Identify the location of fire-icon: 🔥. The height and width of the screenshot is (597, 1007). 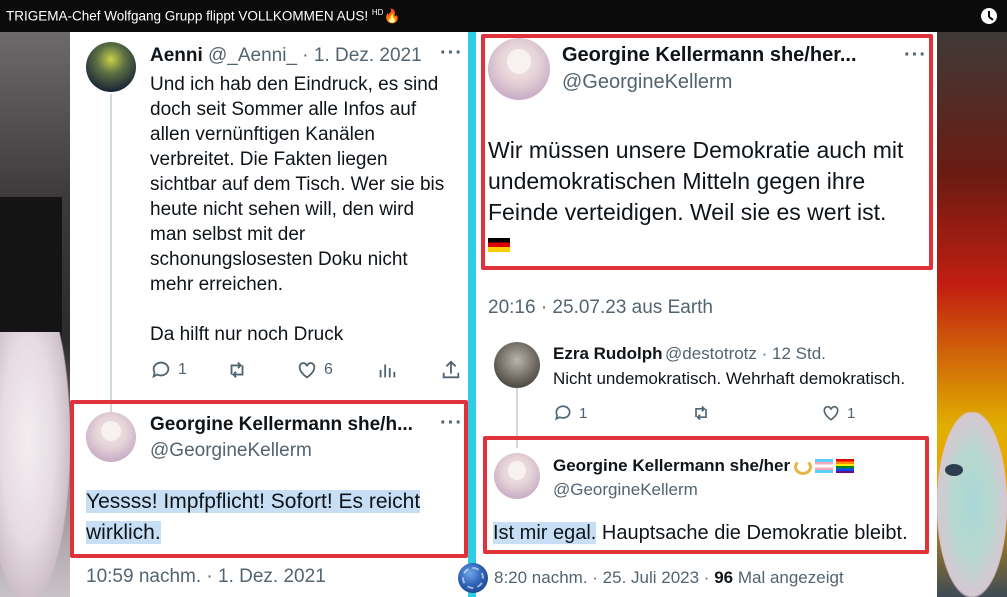
(392, 16).